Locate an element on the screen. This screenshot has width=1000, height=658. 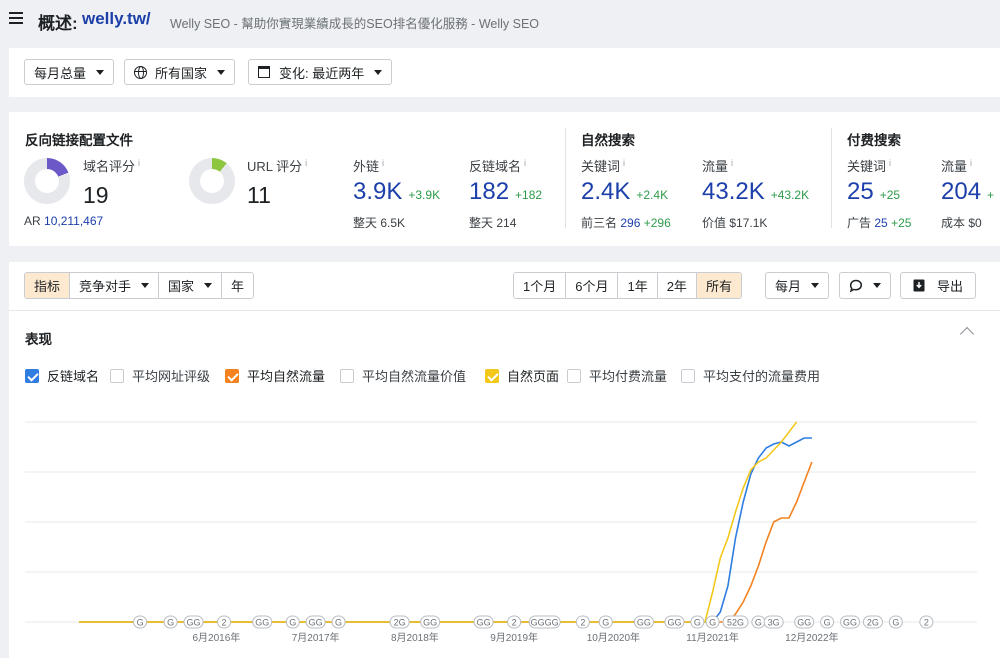
referring-domains-label: 反链域名 i is located at coordinates (497, 165).